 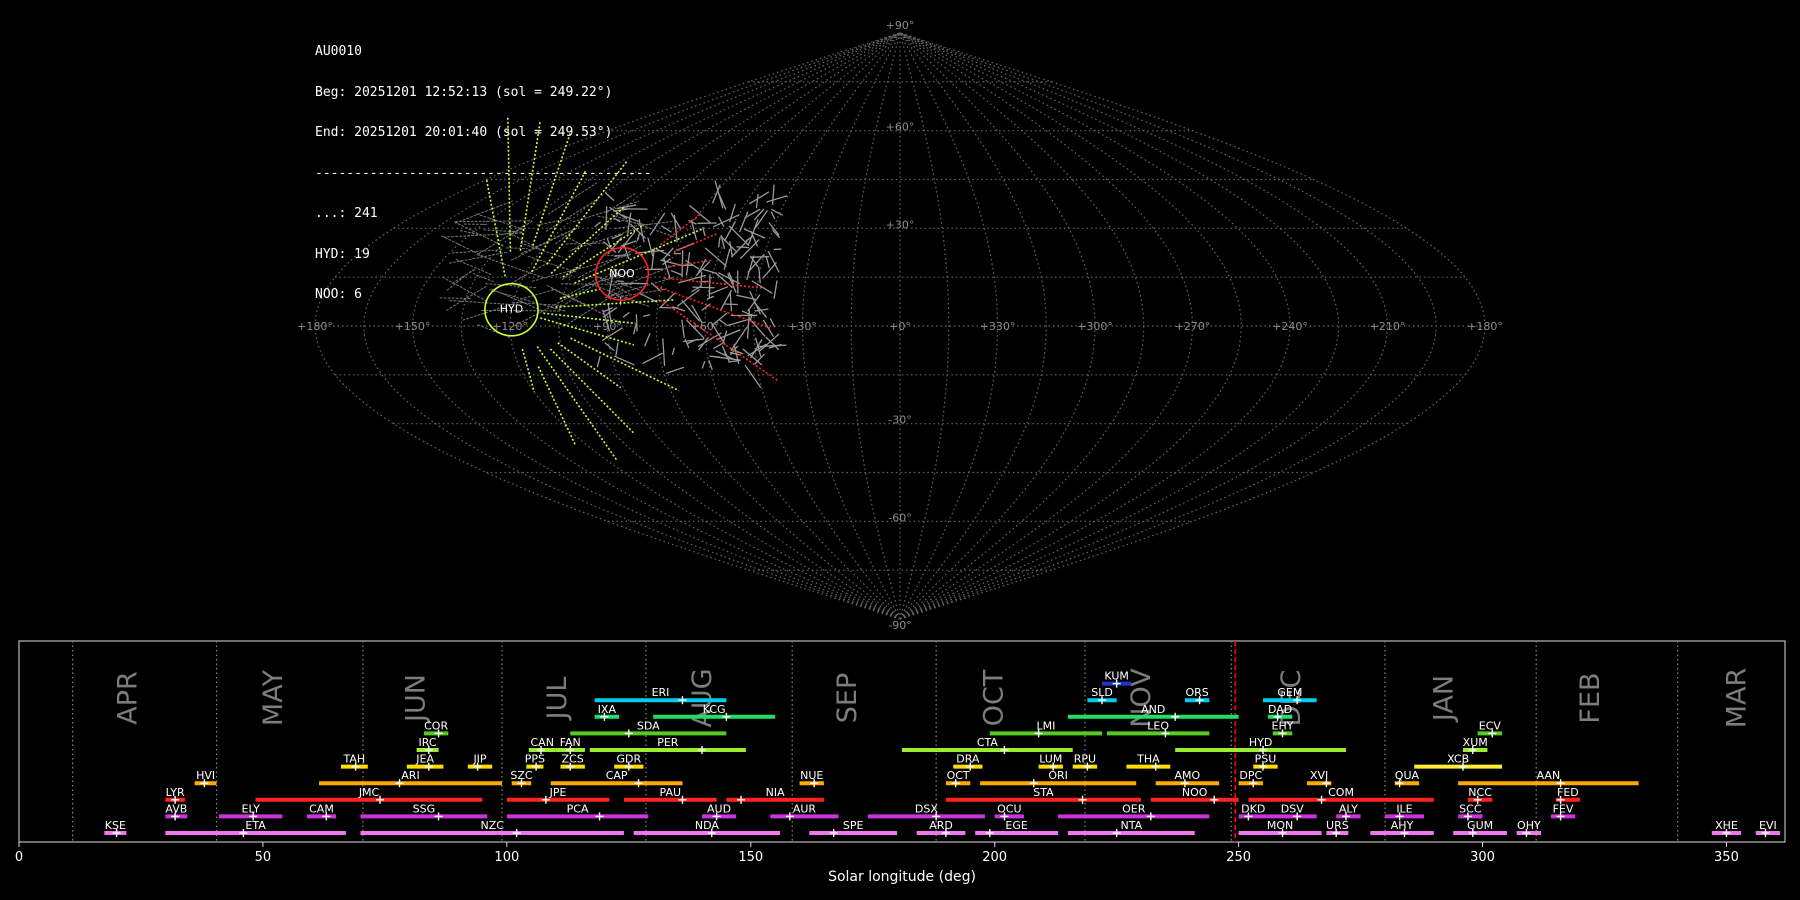 I want to click on shower-label-ixa: IXA, so click(x=607, y=709).